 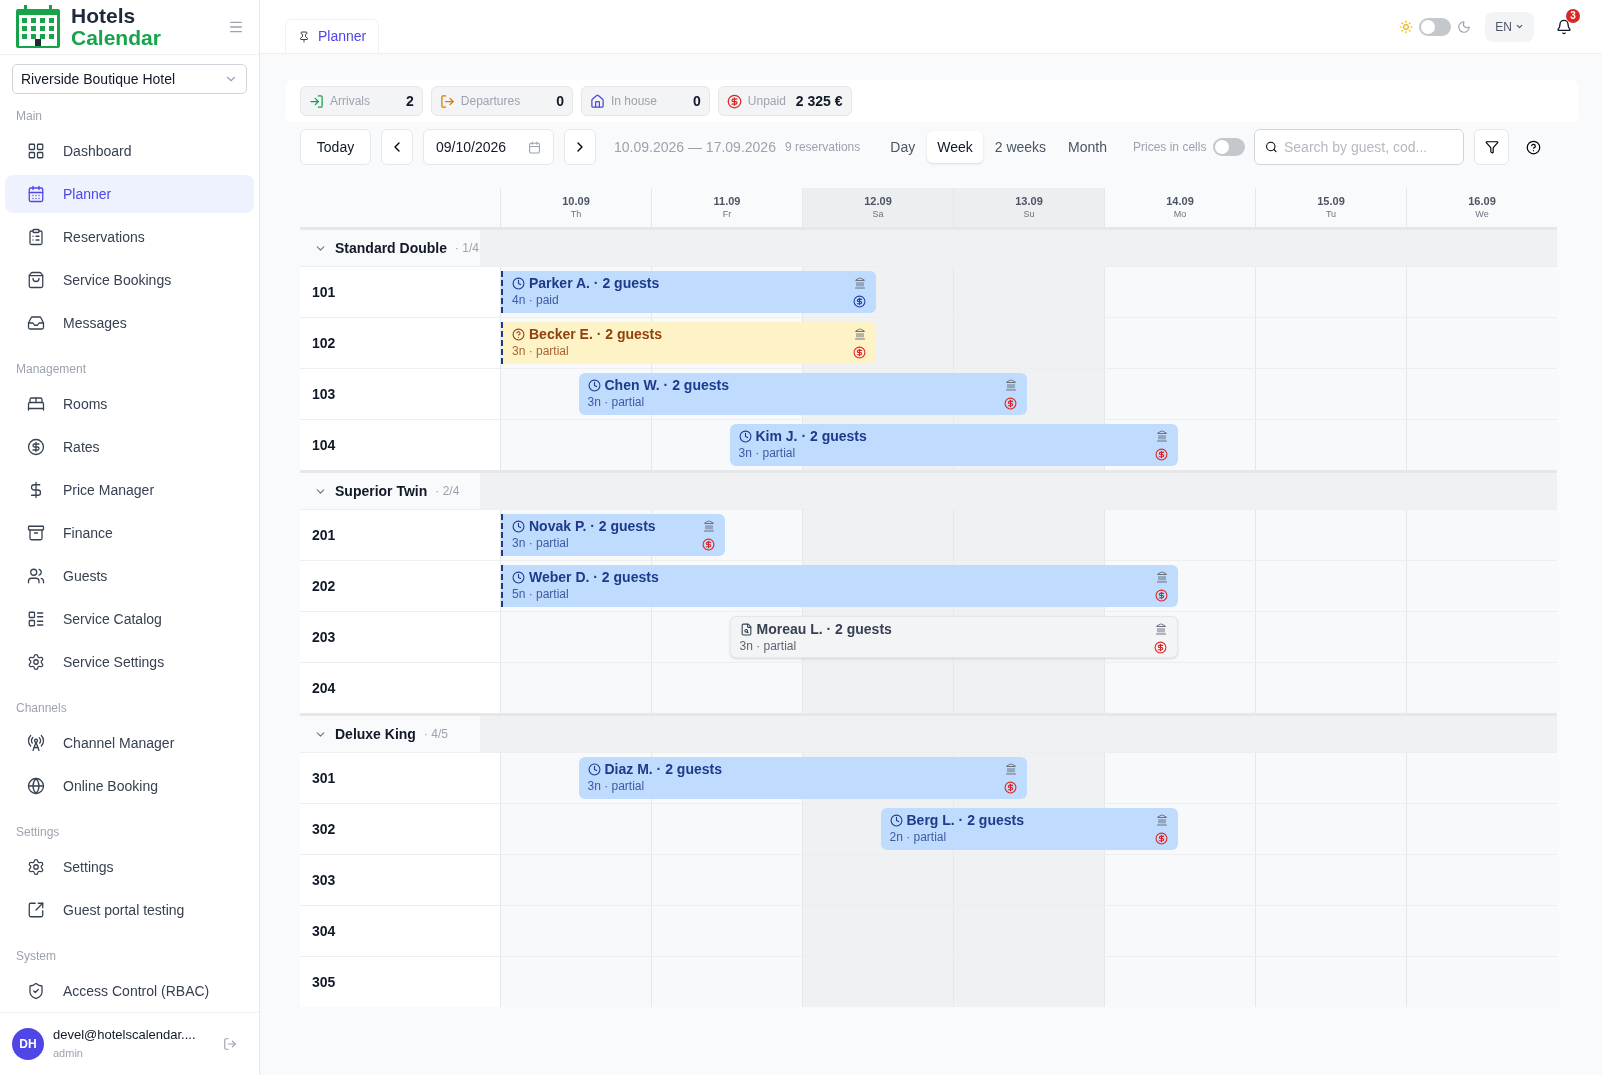 What do you see at coordinates (324, 586) in the screenshot?
I see `room-number: 202` at bounding box center [324, 586].